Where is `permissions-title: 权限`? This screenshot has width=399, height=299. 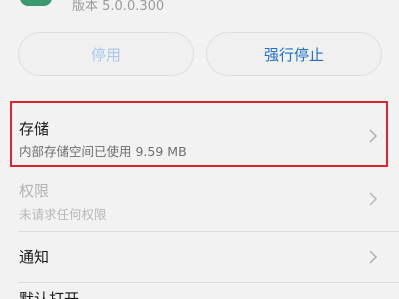
permissions-title: 权限 is located at coordinates (34, 191).